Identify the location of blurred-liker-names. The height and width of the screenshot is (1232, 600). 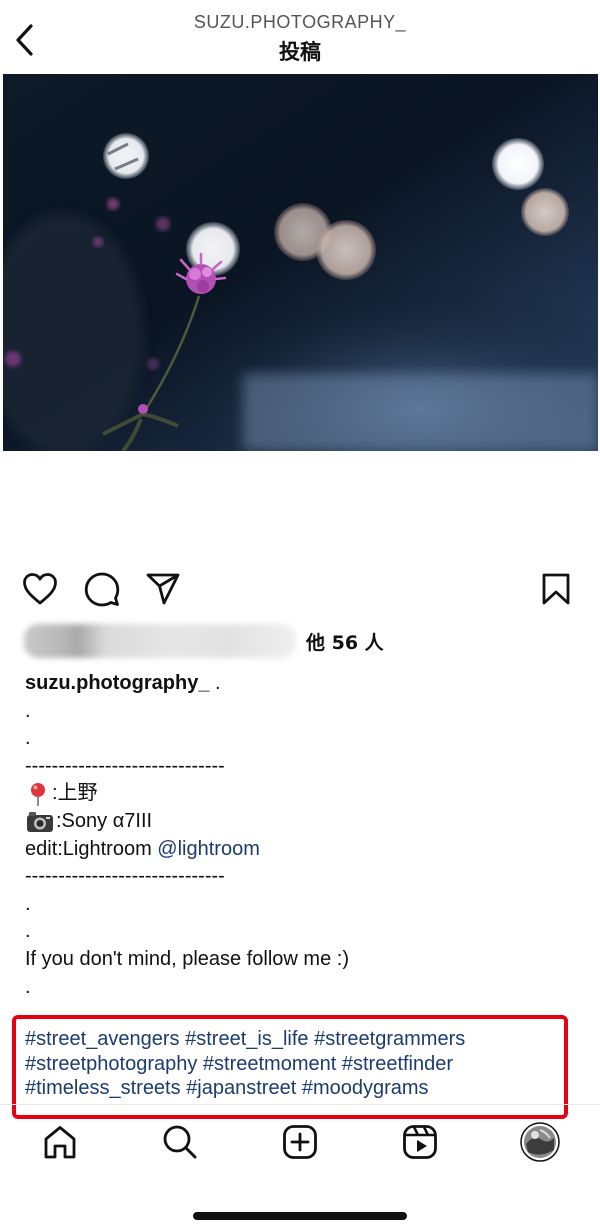
(160, 641).